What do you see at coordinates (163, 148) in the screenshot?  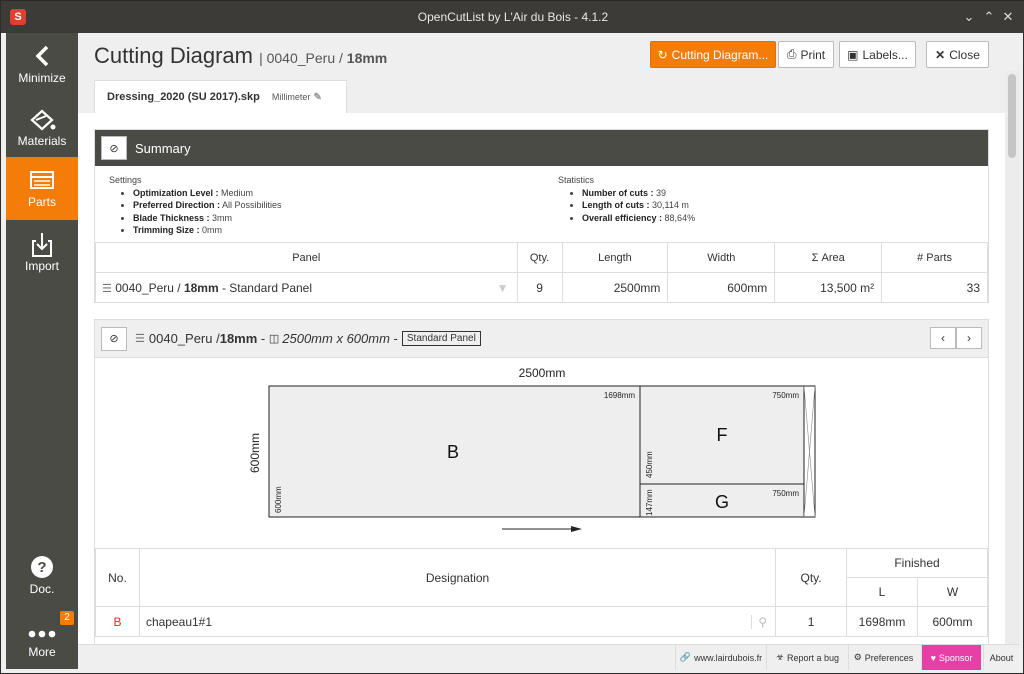 I see `summary-title: Summary` at bounding box center [163, 148].